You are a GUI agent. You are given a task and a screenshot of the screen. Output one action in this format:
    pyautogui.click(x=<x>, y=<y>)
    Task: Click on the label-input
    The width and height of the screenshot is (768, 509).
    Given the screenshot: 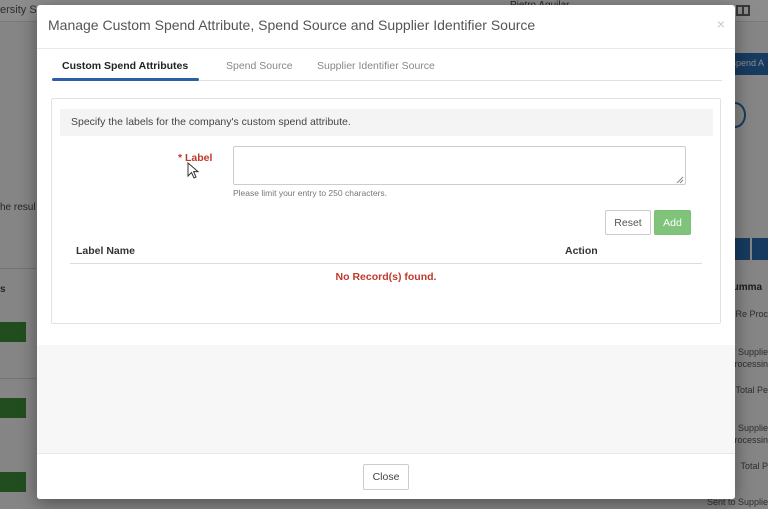 What is the action you would take?
    pyautogui.click(x=459, y=165)
    